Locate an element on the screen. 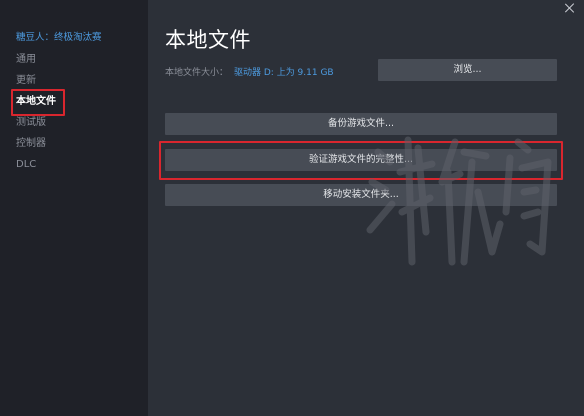 The height and width of the screenshot is (416, 584). sidebar-item-controller: 控制器 is located at coordinates (31, 144).